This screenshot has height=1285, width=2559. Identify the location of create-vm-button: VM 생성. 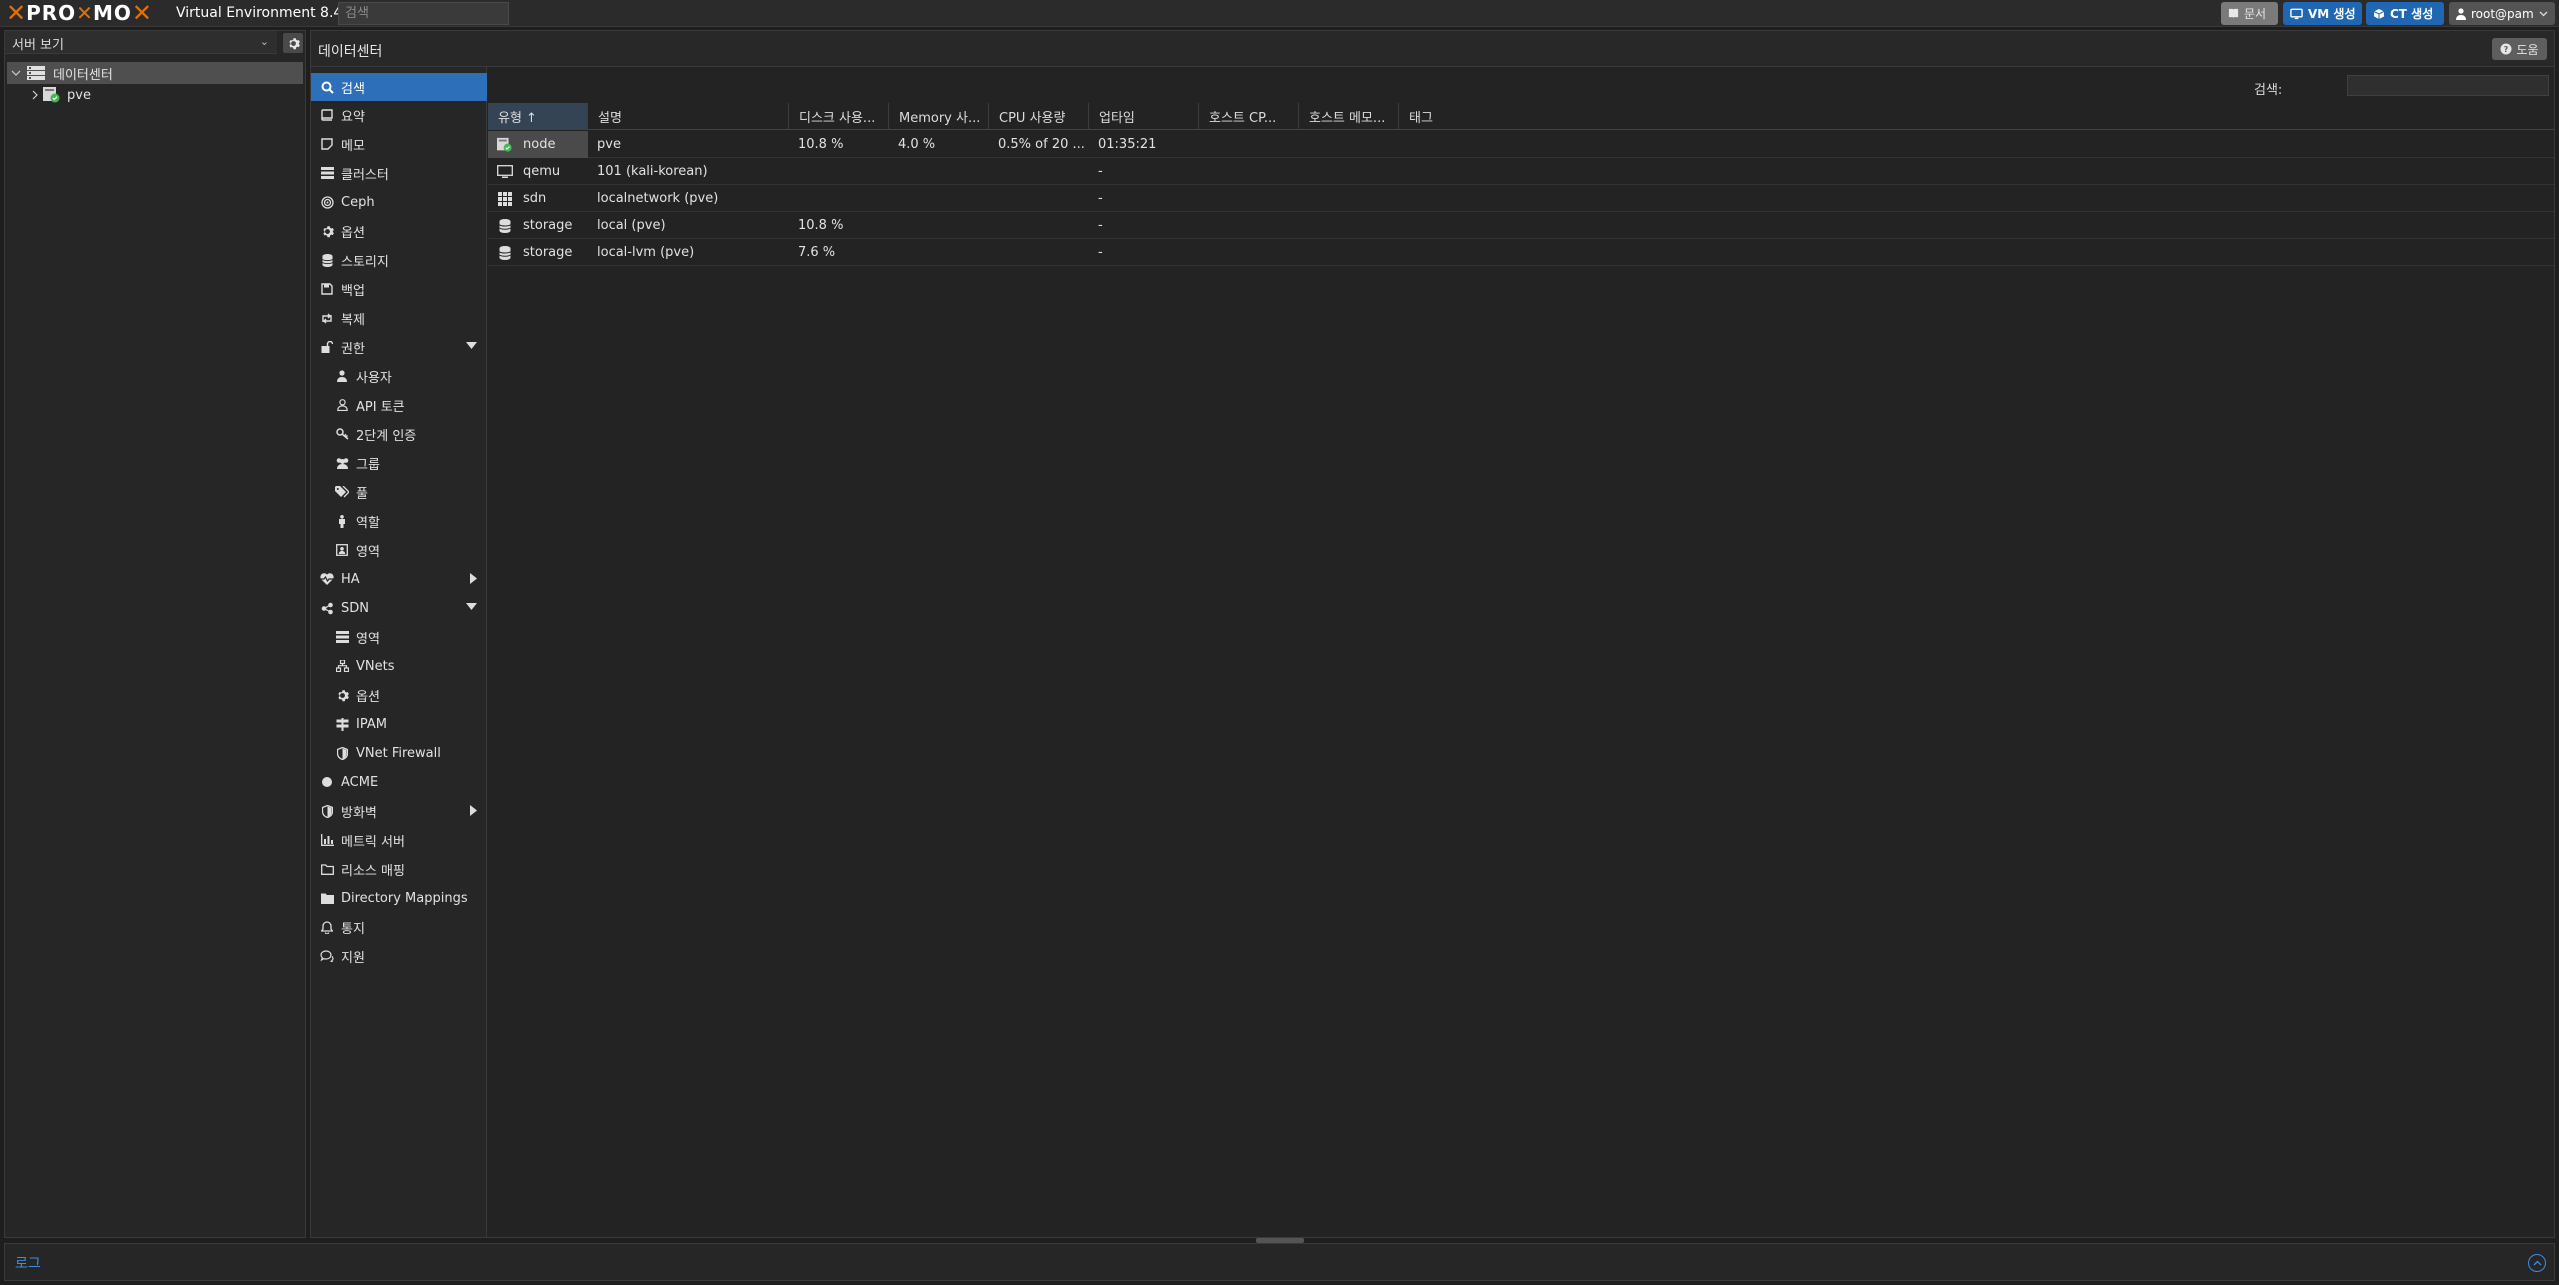
(2322, 13).